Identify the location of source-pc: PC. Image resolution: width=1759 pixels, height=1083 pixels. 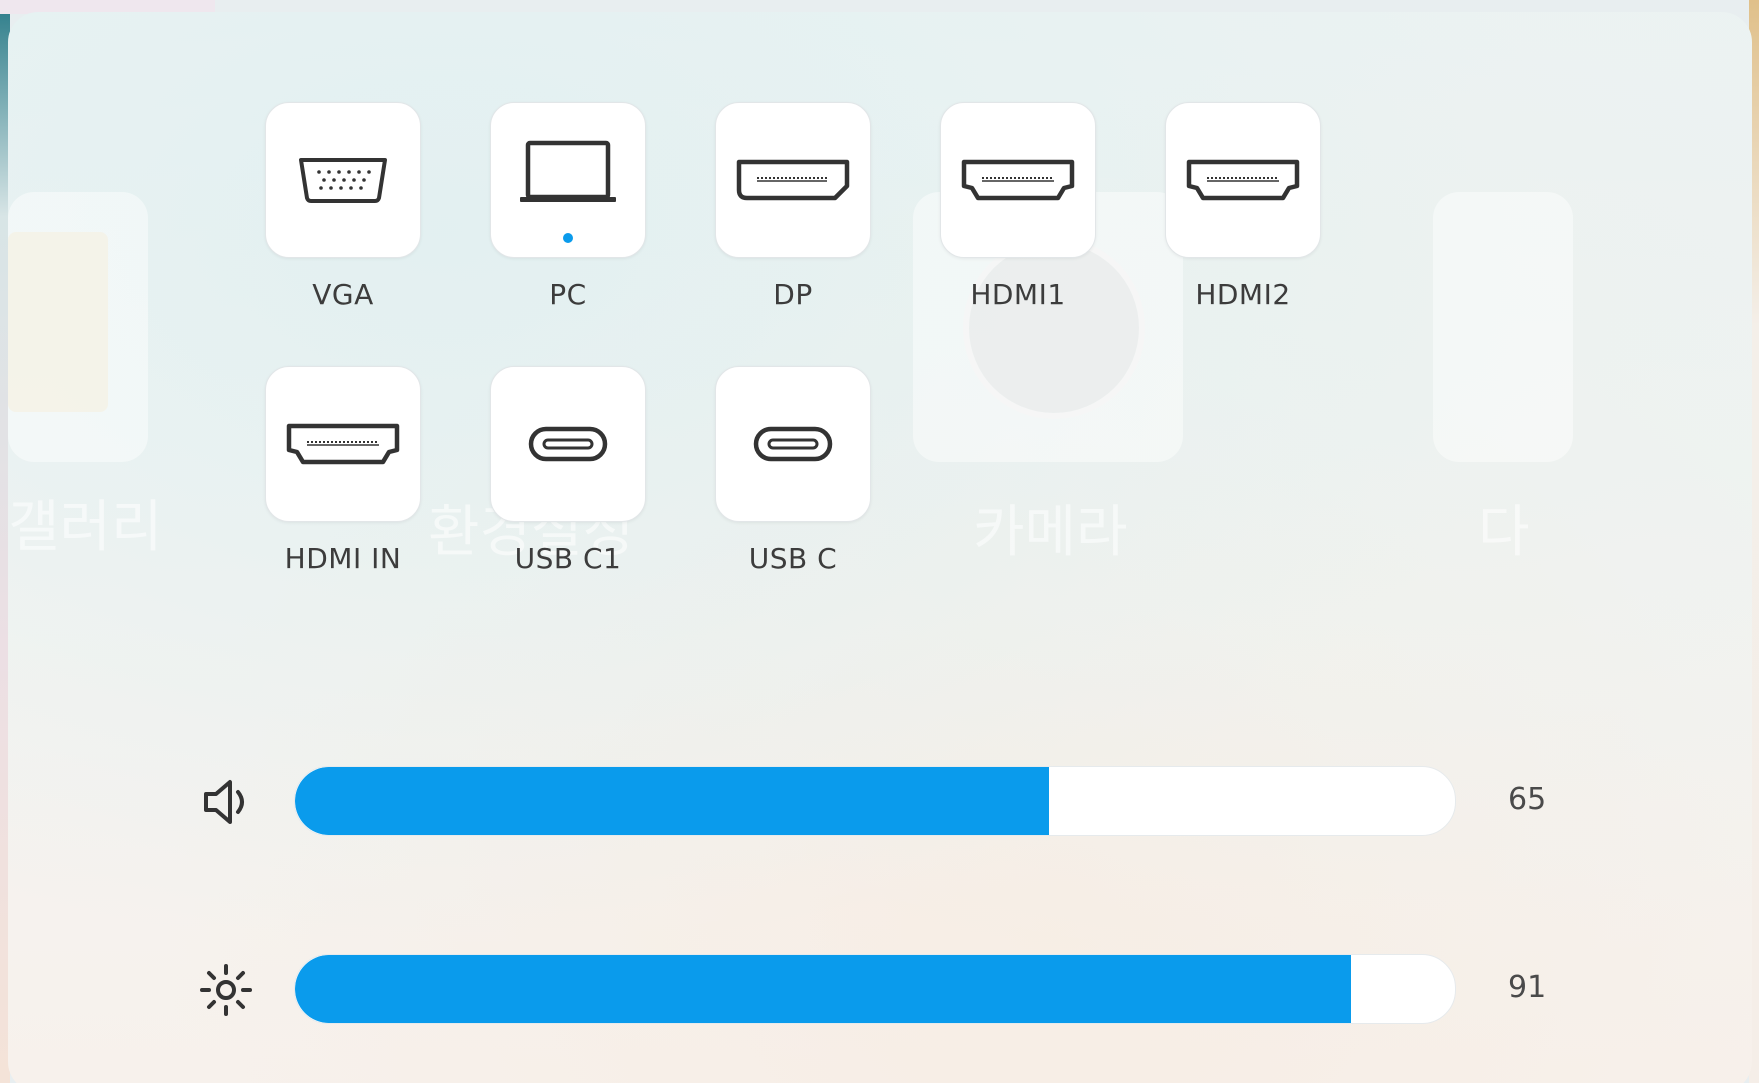
(568, 206).